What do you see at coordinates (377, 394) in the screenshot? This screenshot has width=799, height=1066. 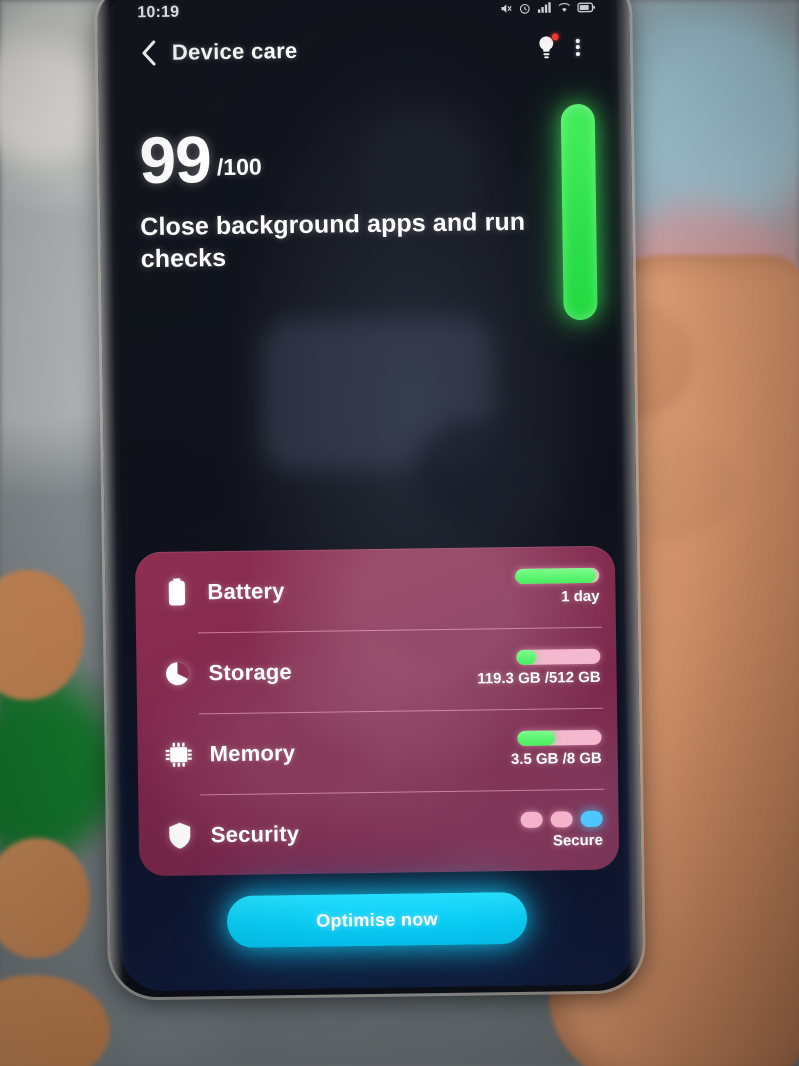 I see `screen-reflection-rect` at bounding box center [377, 394].